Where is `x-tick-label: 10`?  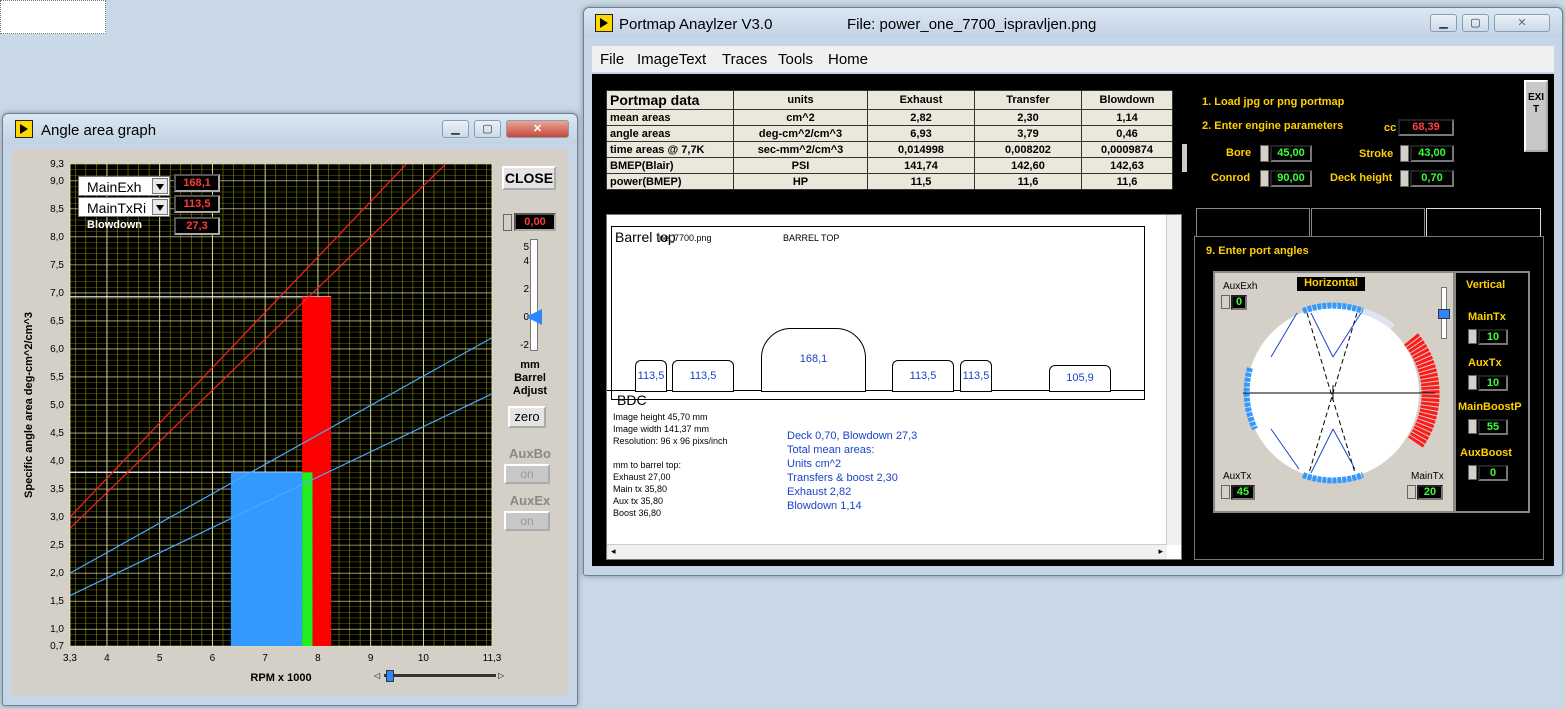 x-tick-label: 10 is located at coordinates (424, 658).